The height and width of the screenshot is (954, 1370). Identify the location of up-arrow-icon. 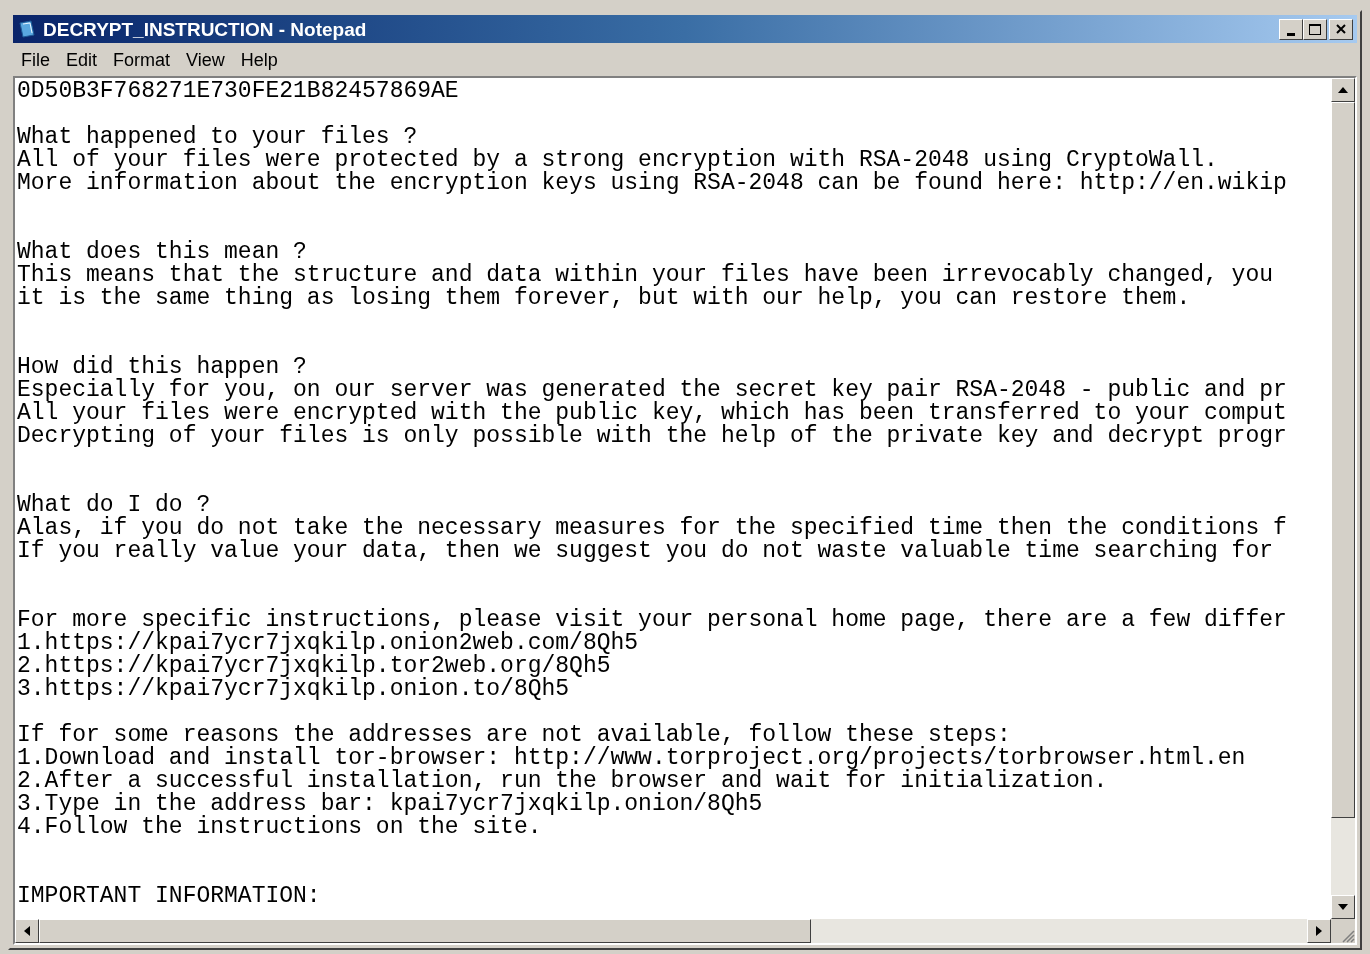
(1343, 90).